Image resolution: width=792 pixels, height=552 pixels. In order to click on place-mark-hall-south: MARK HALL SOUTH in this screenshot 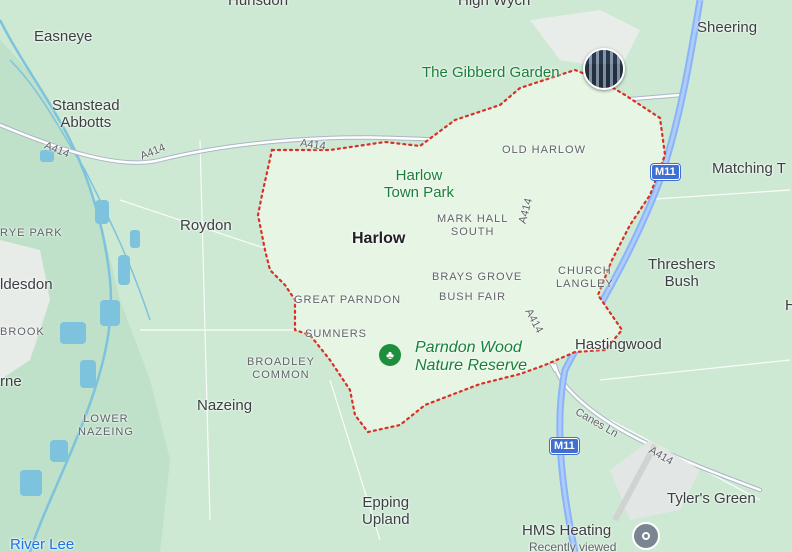, I will do `click(472, 225)`.